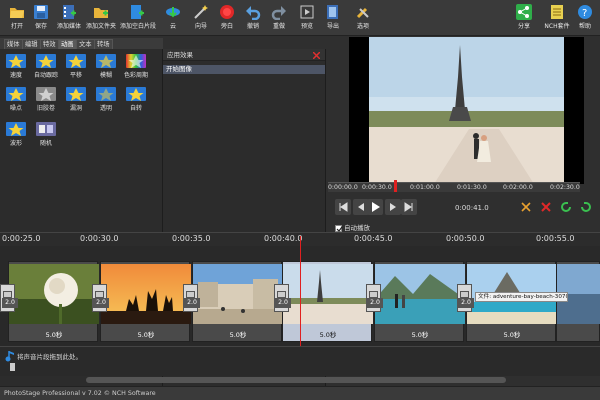 Image resolution: width=600 pixels, height=400 pixels. What do you see at coordinates (377, 187) in the screenshot?
I see `ruler-tick: 0:00:30.0` at bounding box center [377, 187].